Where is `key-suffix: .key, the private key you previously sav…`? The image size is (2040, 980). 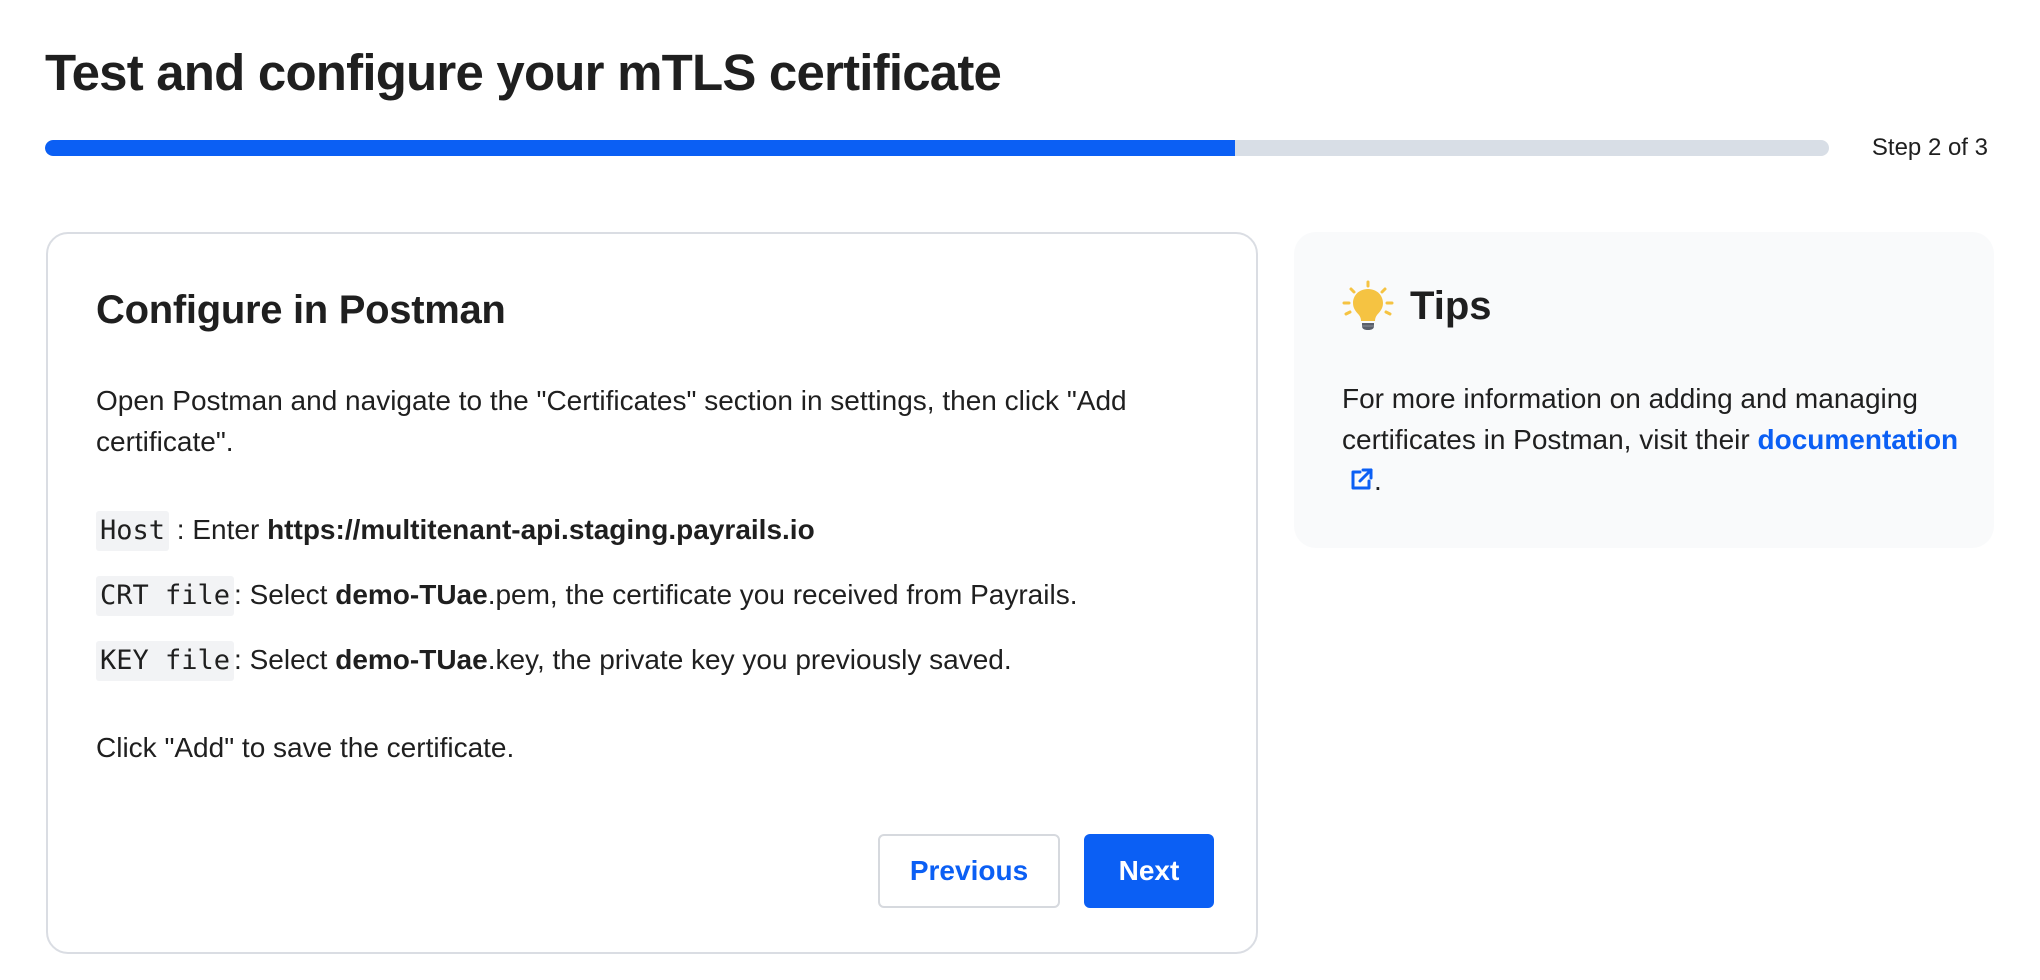
key-suffix: .key, the private key you previously sav… is located at coordinates (749, 659).